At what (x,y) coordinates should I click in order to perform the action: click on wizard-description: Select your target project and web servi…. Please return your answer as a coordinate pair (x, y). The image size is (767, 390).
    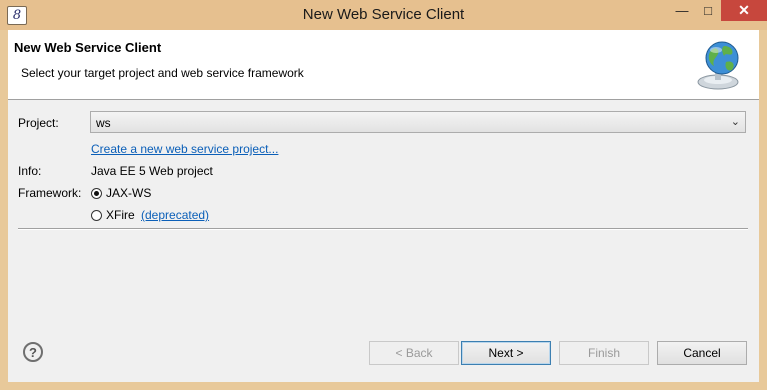
    Looking at the image, I should click on (162, 73).